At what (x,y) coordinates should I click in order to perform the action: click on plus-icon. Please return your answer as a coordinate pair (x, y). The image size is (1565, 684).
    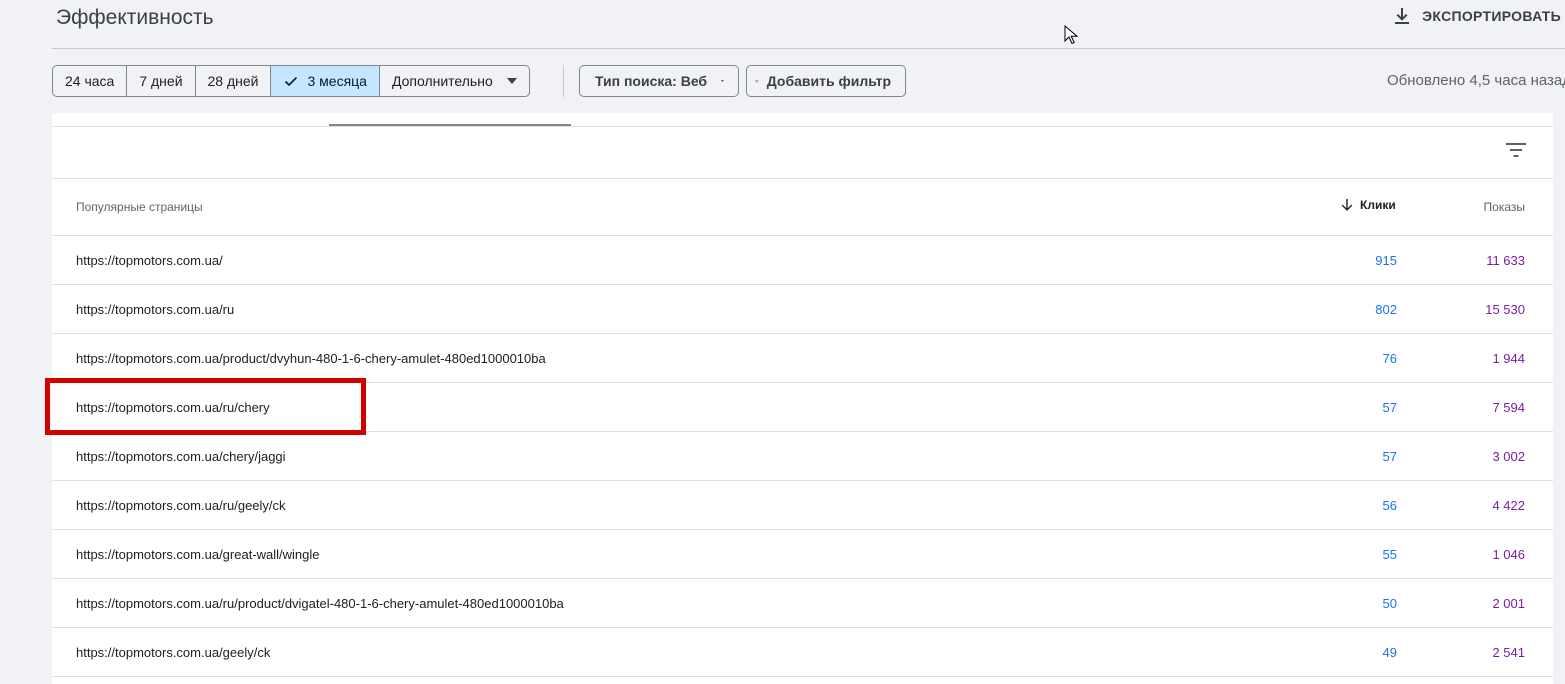
    Looking at the image, I should click on (757, 81).